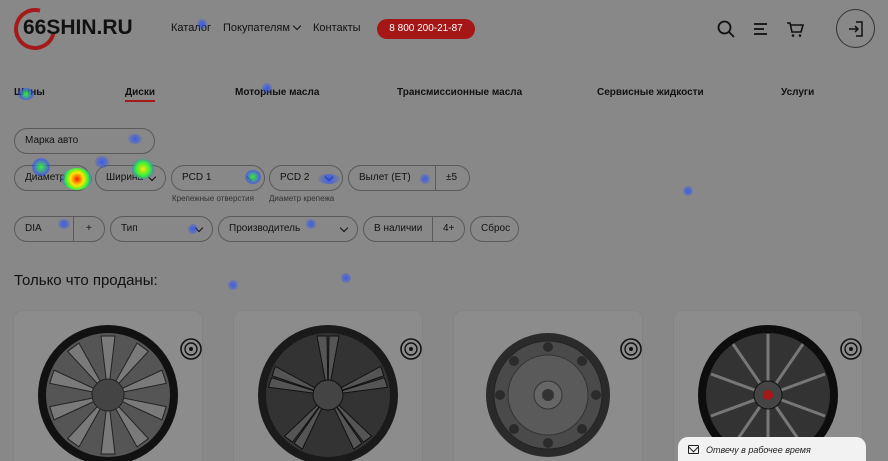 The height and width of the screenshot is (461, 888). Describe the element at coordinates (761, 29) in the screenshot. I see `menu-icon` at that location.